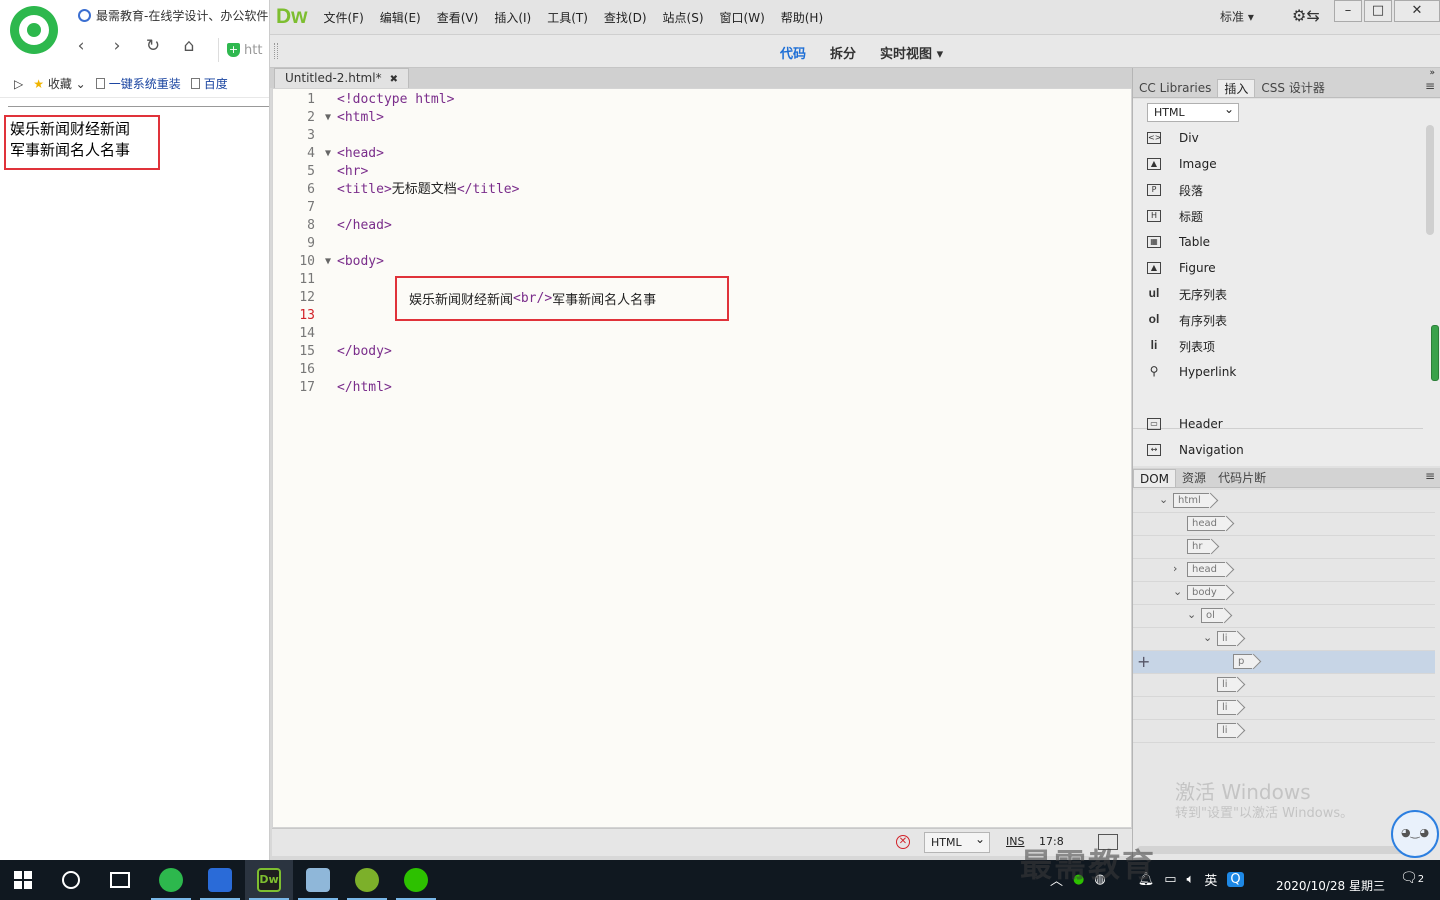 This screenshot has width=1440, height=900. Describe the element at coordinates (1417, 11) in the screenshot. I see `close-button: ✕` at that location.